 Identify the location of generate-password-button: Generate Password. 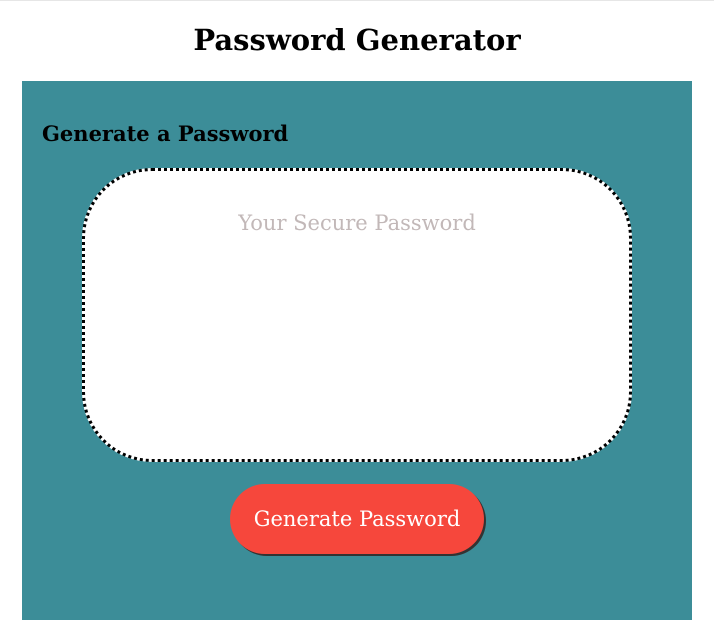
(357, 519).